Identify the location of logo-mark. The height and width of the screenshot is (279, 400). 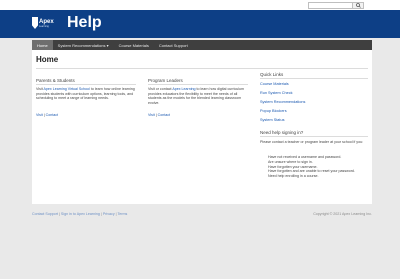
(35, 23).